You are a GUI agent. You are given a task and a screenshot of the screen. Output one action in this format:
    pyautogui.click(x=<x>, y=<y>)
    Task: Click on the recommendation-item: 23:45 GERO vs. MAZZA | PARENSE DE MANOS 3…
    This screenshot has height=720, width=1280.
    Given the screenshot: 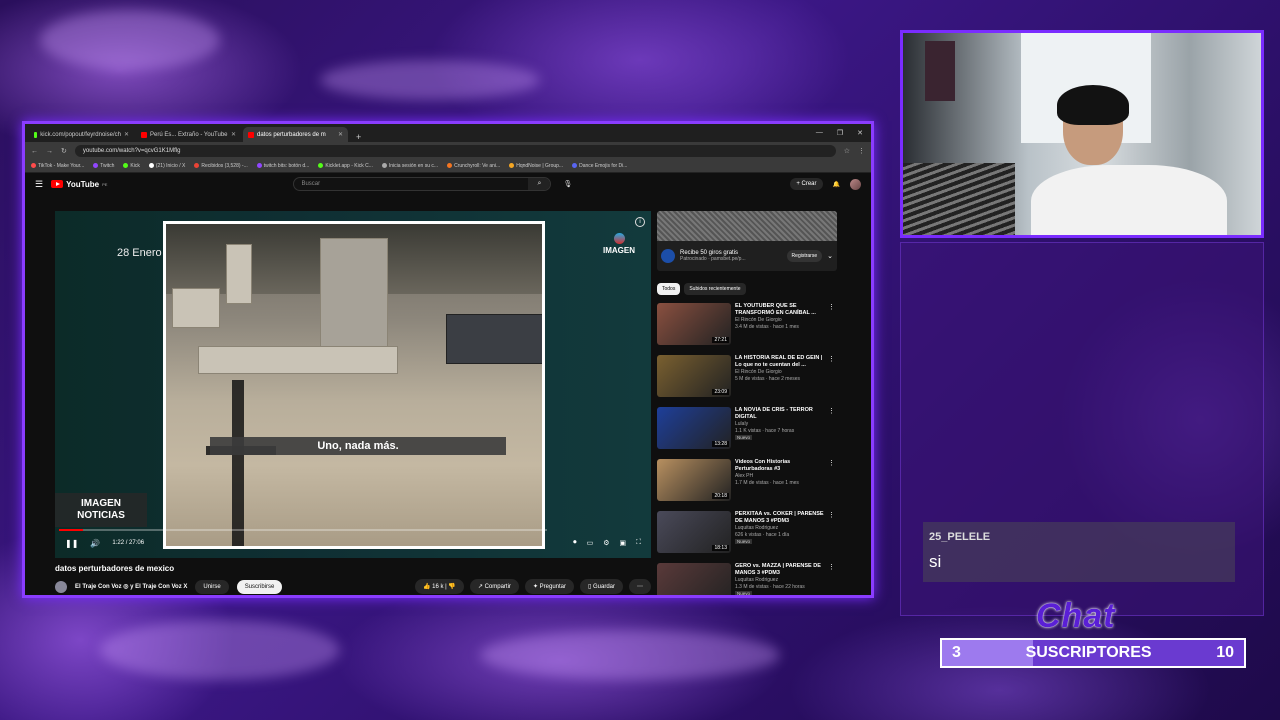 What is the action you would take?
    pyautogui.click(x=747, y=579)
    